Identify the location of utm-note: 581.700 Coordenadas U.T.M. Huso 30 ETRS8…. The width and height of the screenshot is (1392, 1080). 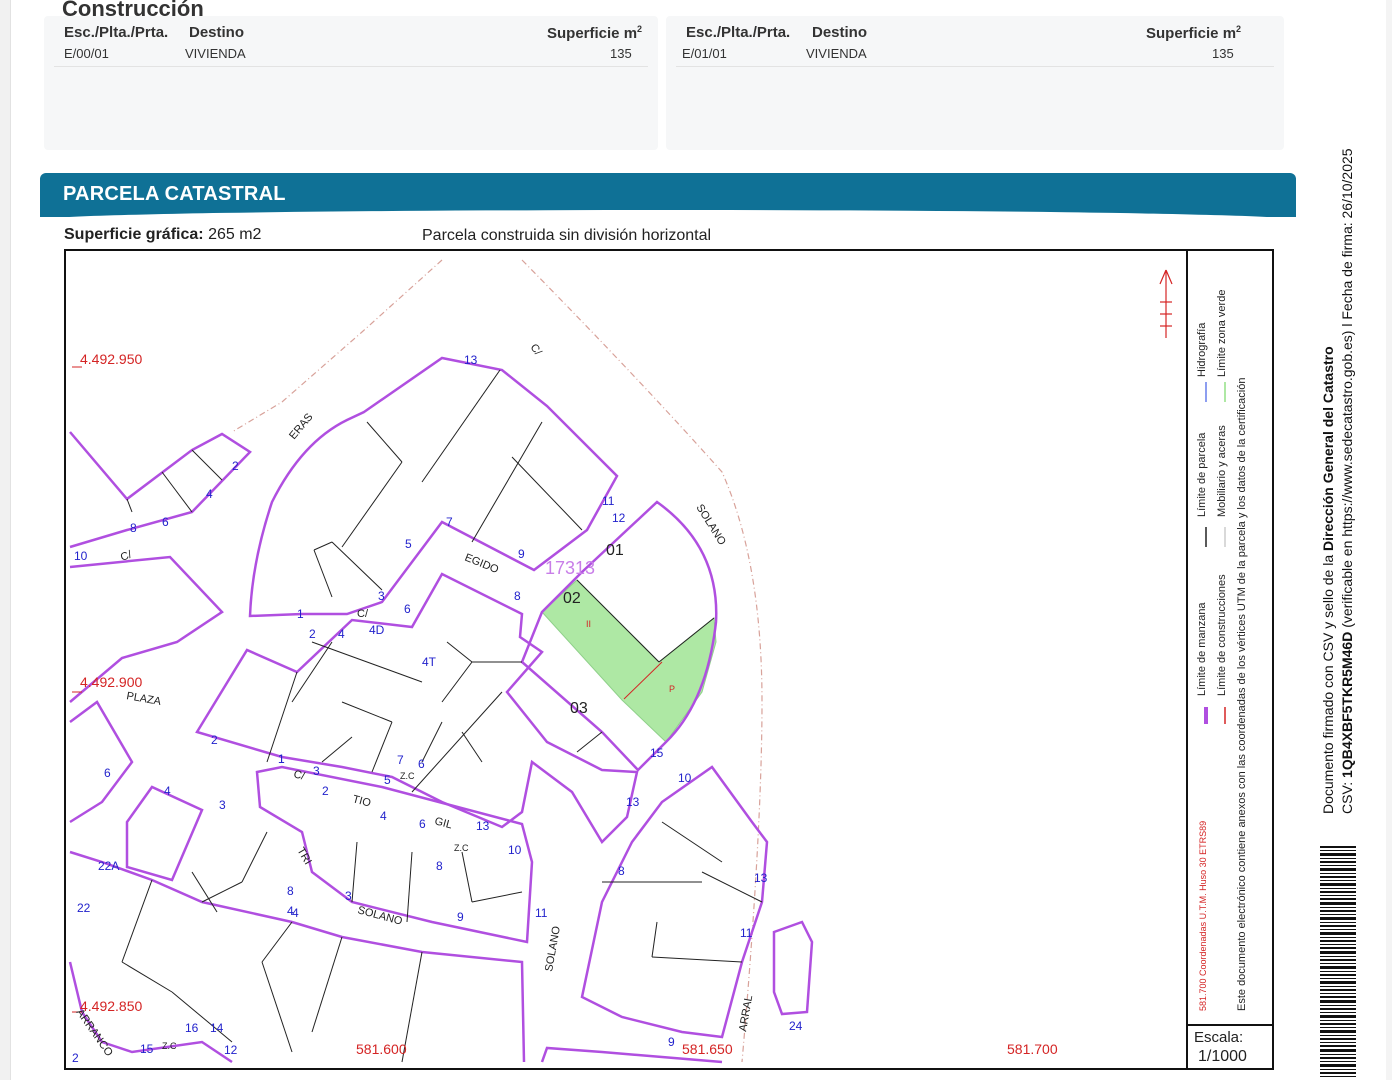
(1203, 915).